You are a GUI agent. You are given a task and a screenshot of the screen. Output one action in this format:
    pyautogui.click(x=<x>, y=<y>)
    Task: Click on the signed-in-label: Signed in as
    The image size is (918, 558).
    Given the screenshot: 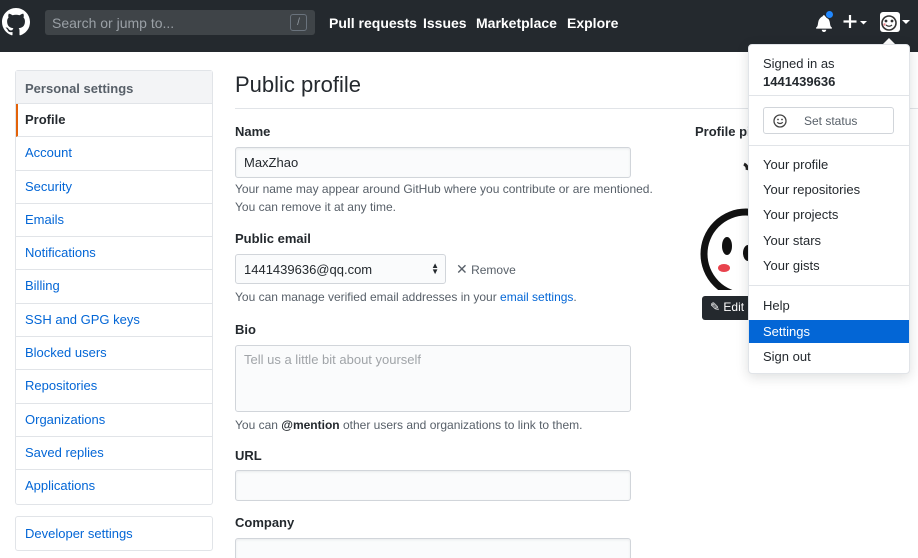 What is the action you would take?
    pyautogui.click(x=799, y=63)
    